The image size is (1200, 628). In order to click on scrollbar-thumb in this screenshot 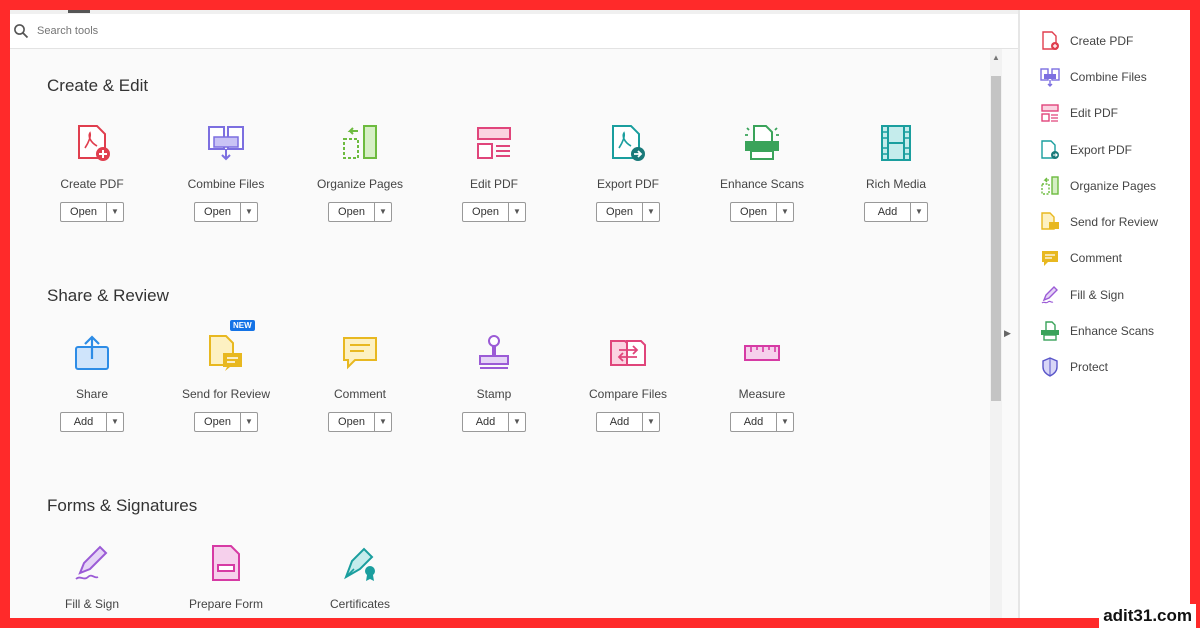, I will do `click(996, 238)`.